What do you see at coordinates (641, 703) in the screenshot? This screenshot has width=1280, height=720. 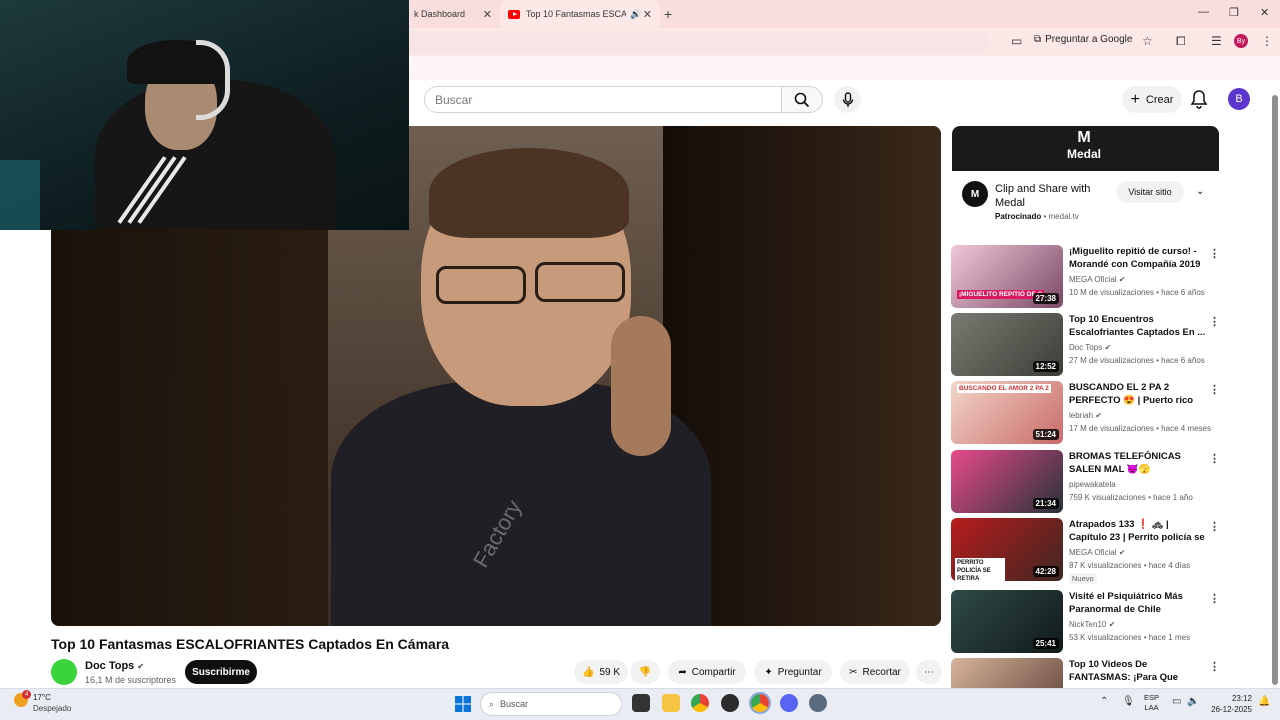 I see `task-view-icon` at bounding box center [641, 703].